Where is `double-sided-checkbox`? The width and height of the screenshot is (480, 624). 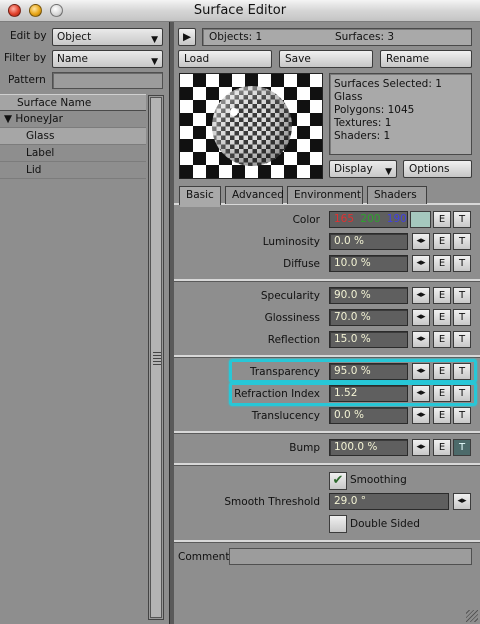
double-sided-checkbox is located at coordinates (338, 524).